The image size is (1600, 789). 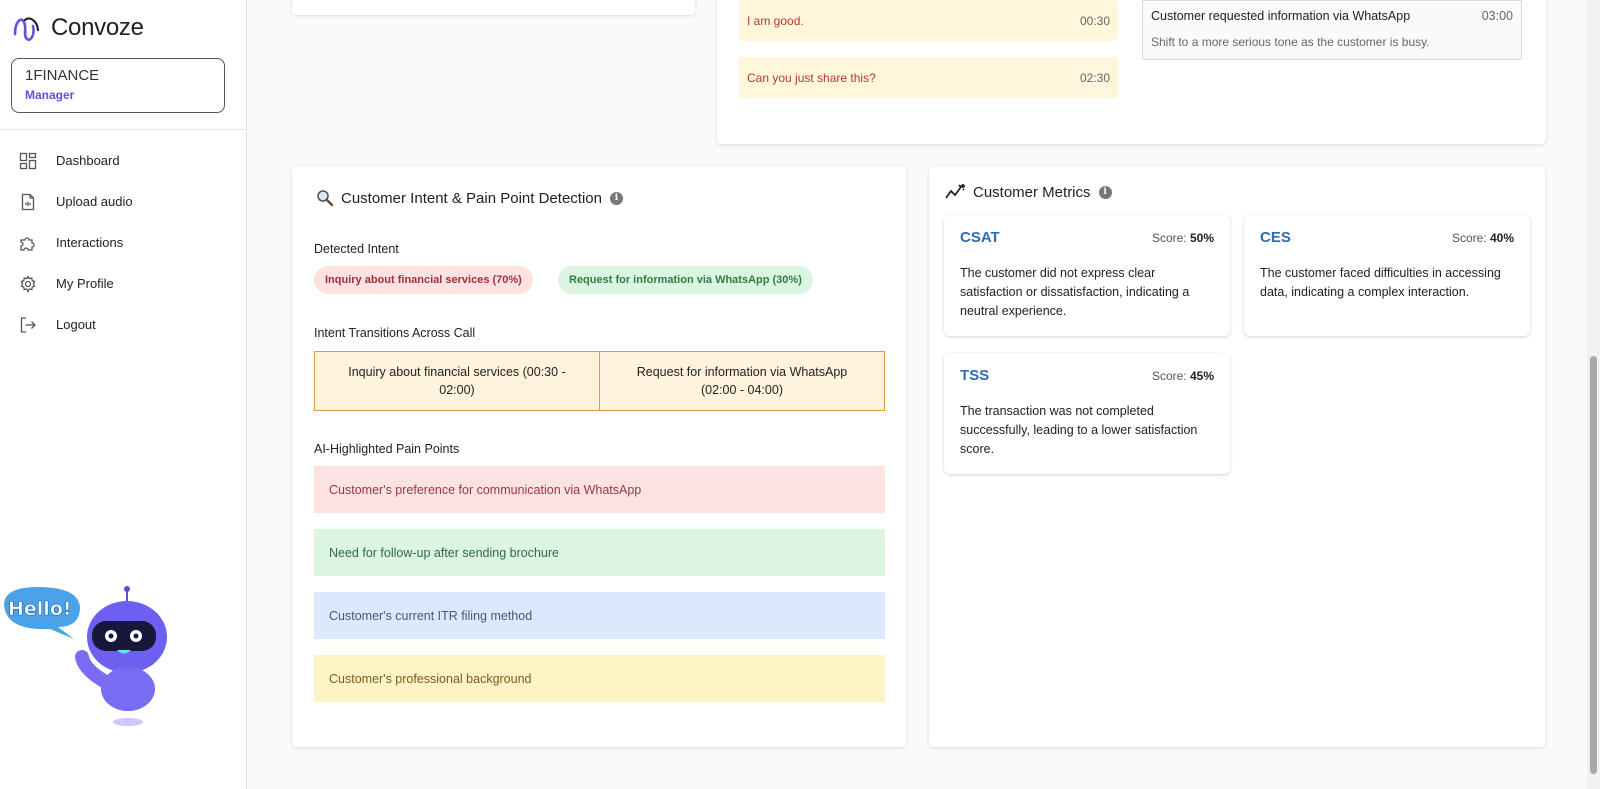 I want to click on trend-chart-icon, so click(x=955, y=192).